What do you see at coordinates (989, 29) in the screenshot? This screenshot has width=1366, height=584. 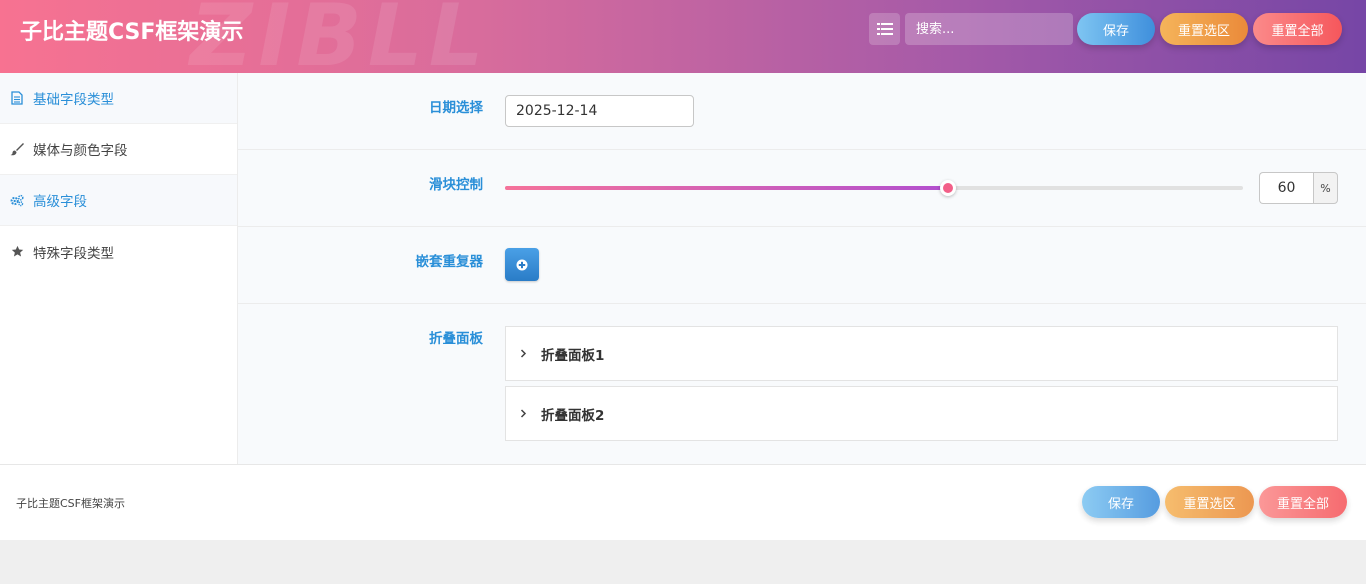 I see `search-input` at bounding box center [989, 29].